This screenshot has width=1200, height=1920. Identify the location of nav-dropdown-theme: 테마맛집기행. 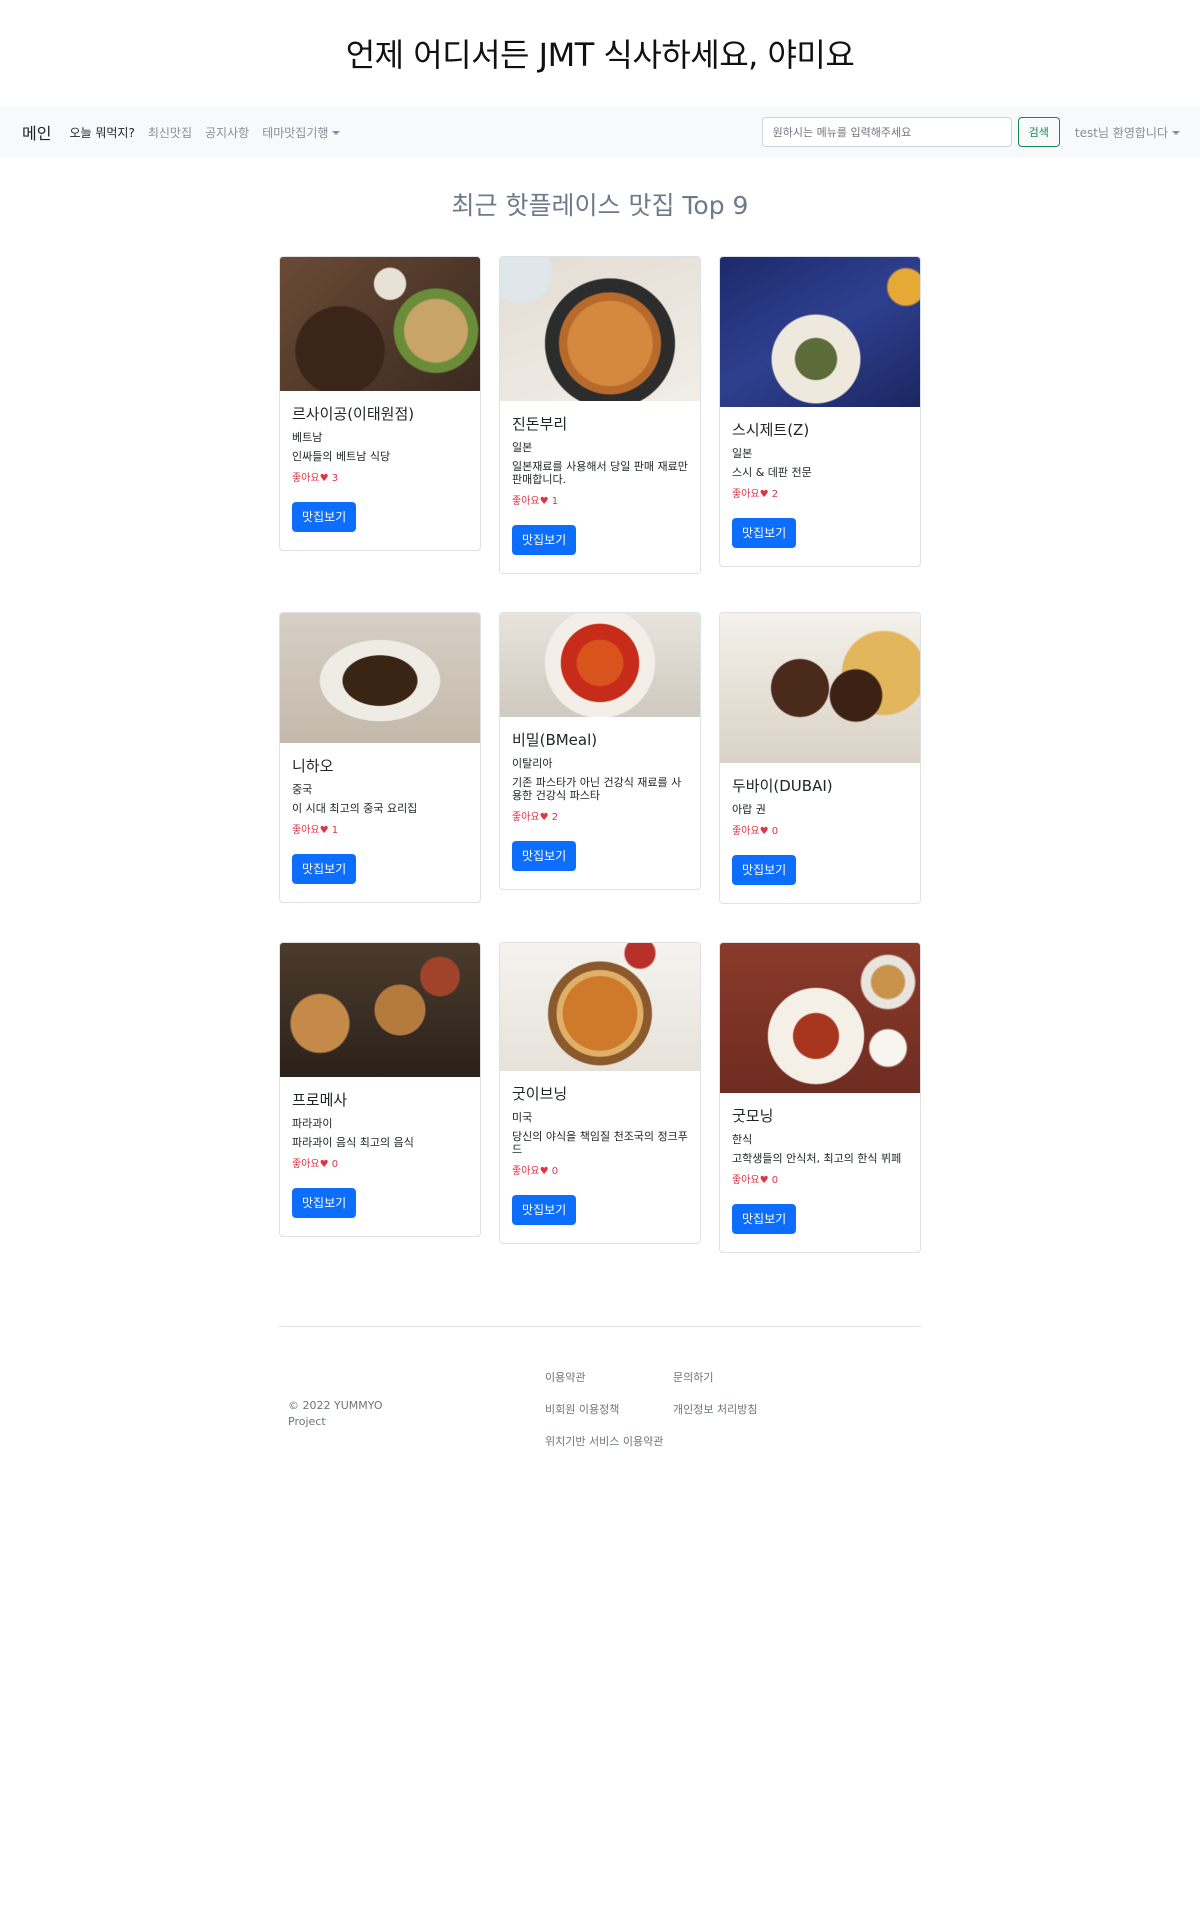
(301, 132).